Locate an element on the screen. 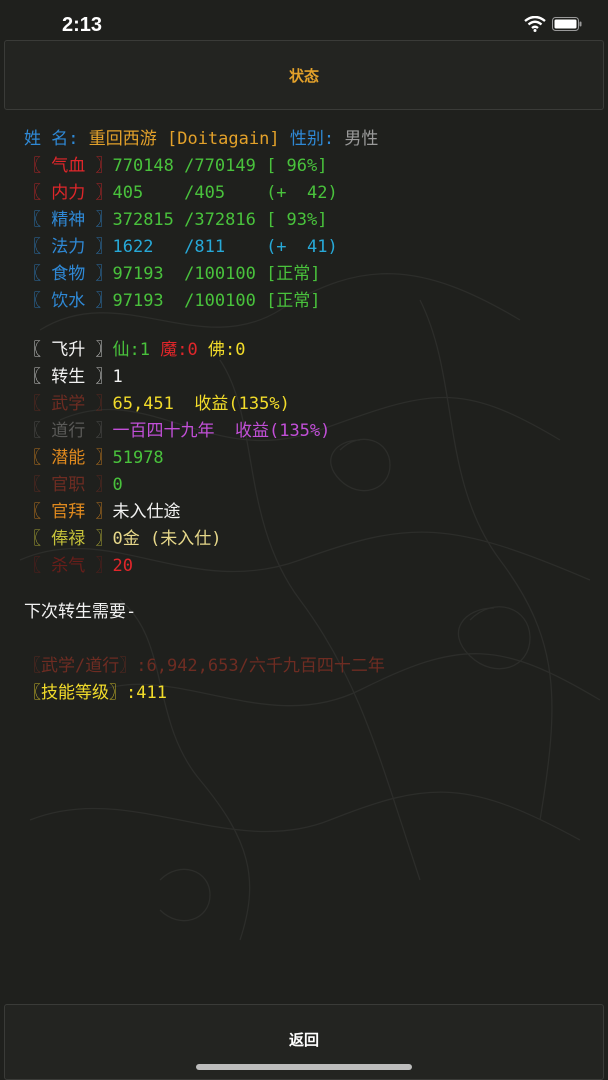 Image resolution: width=608 pixels, height=1080 pixels. vital-current: 1622 is located at coordinates (133, 247).